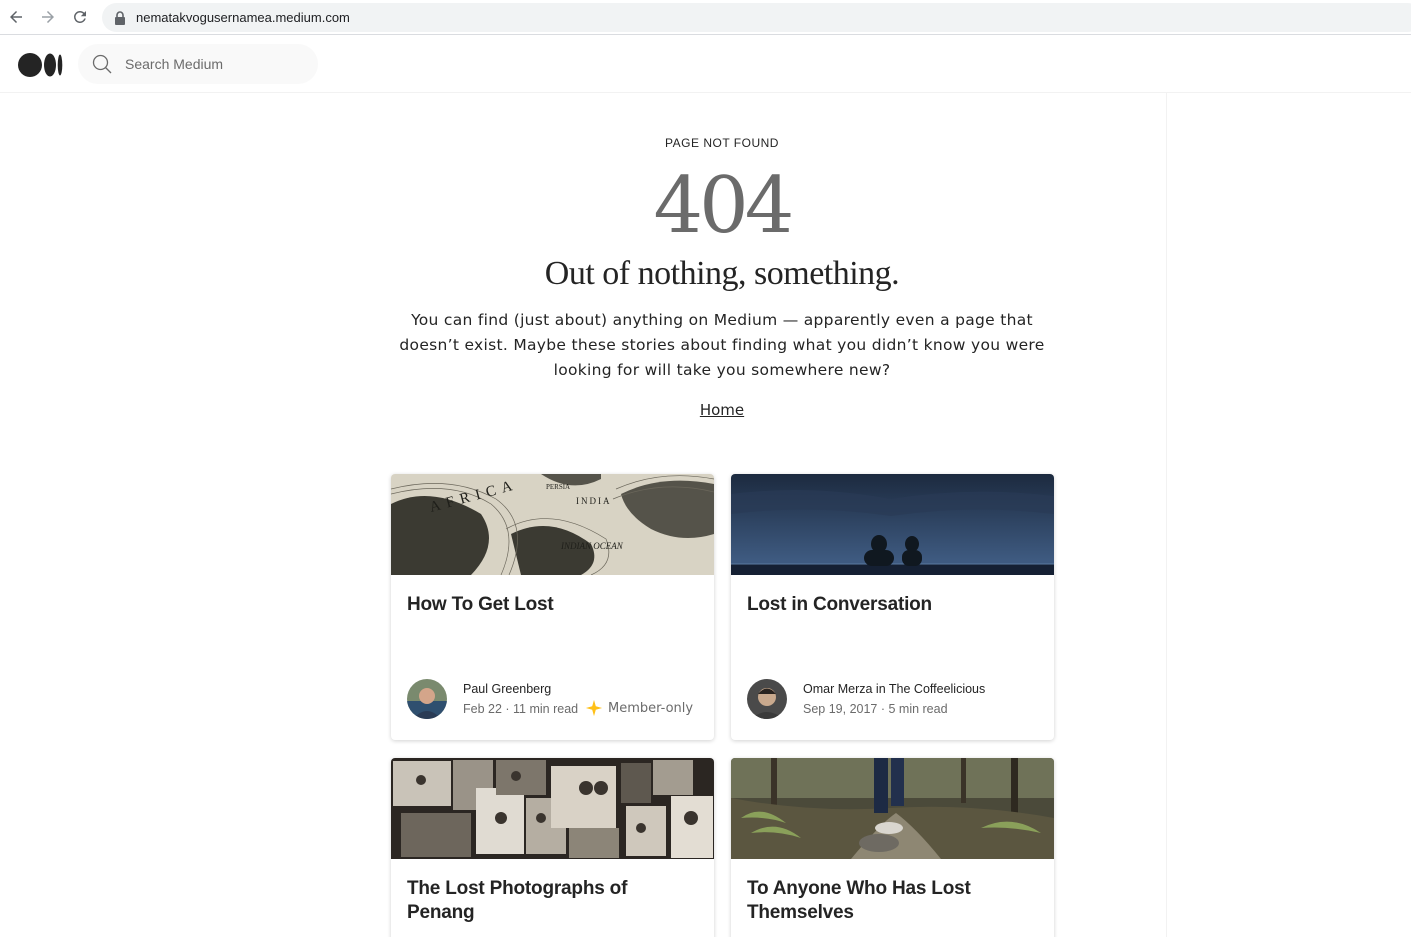 The height and width of the screenshot is (937, 1411). I want to click on story-title: How To Get Lost, so click(552, 605).